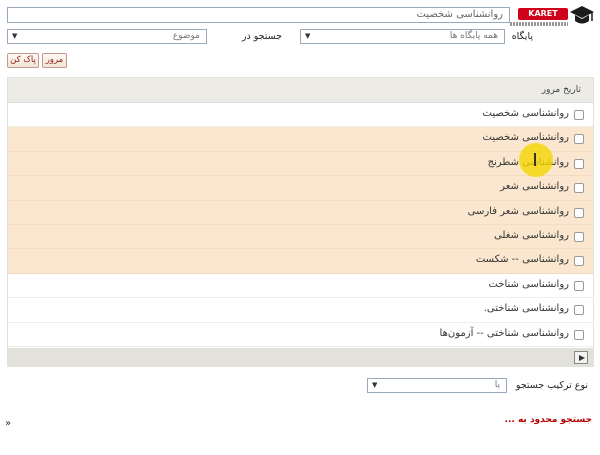 This screenshot has width=600, height=455. I want to click on brand-label: KARET, so click(543, 14).